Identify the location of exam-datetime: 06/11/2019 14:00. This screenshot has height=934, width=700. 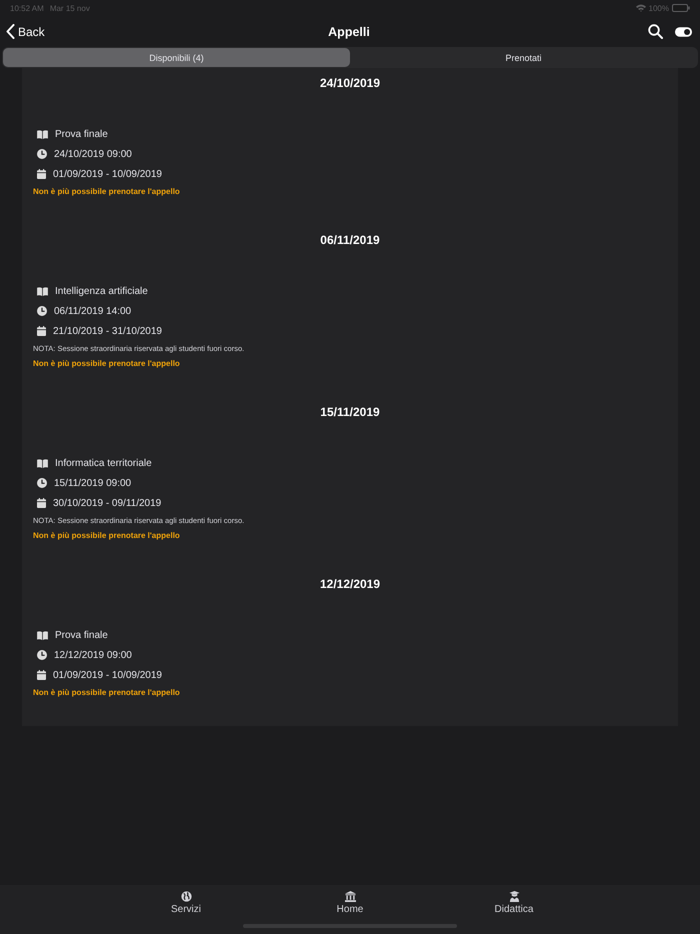
(93, 311).